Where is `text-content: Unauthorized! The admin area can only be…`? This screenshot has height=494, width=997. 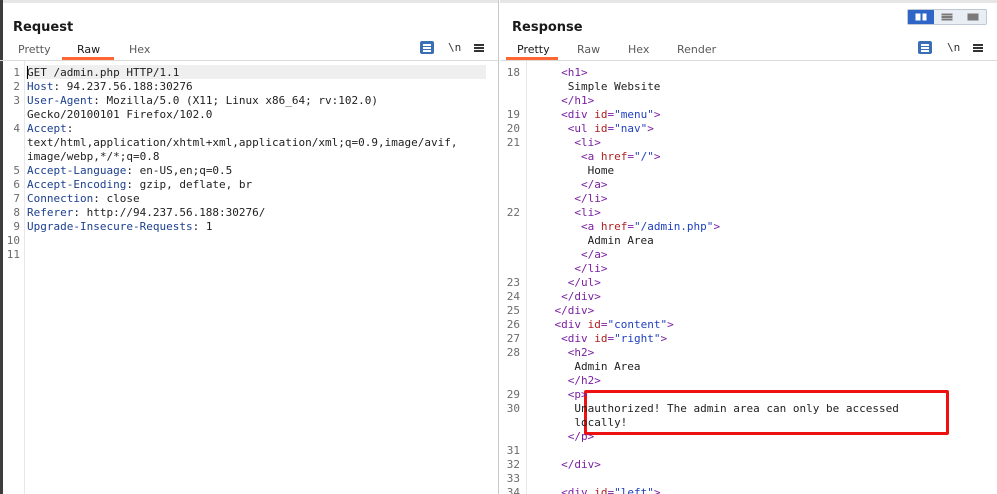
text-content: Unauthorized! The admin area can only be… is located at coordinates (736, 408).